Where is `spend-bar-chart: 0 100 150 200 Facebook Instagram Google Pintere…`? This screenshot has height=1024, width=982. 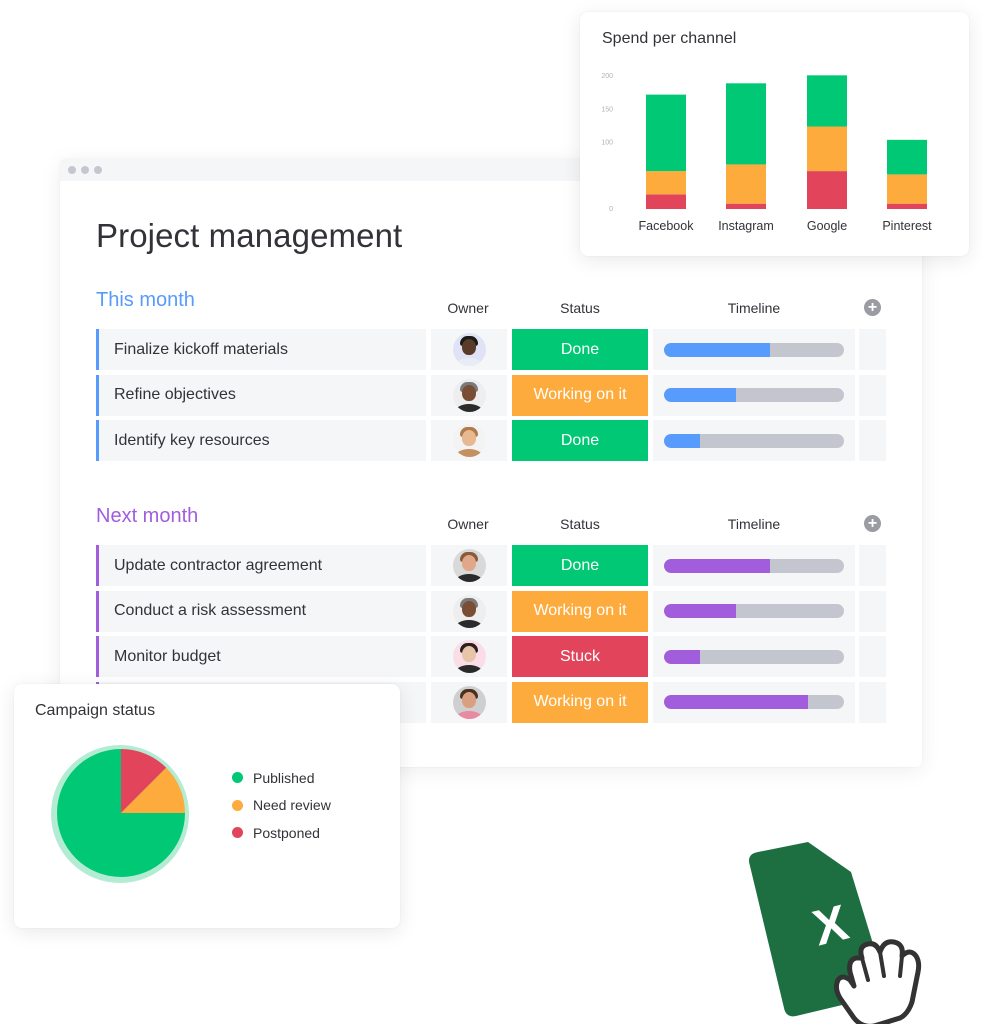
spend-bar-chart: 0 100 150 200 Facebook Instagram Google Pintere… is located at coordinates (766, 153).